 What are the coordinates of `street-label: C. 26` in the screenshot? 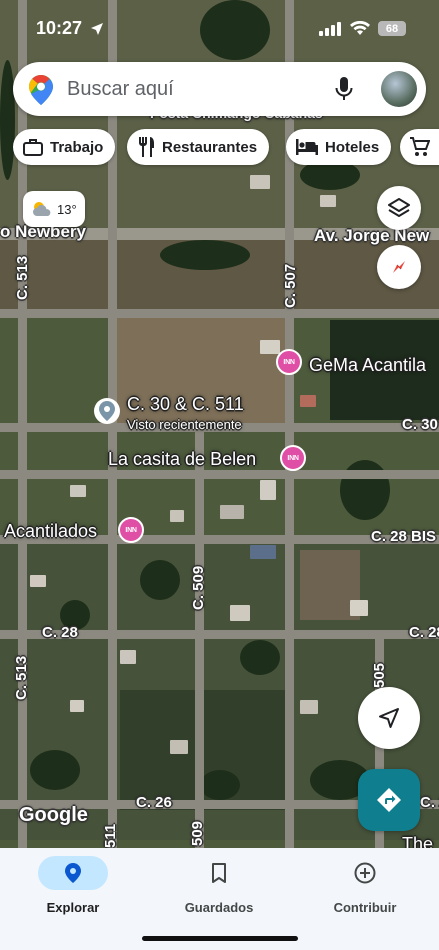 It's located at (154, 802).